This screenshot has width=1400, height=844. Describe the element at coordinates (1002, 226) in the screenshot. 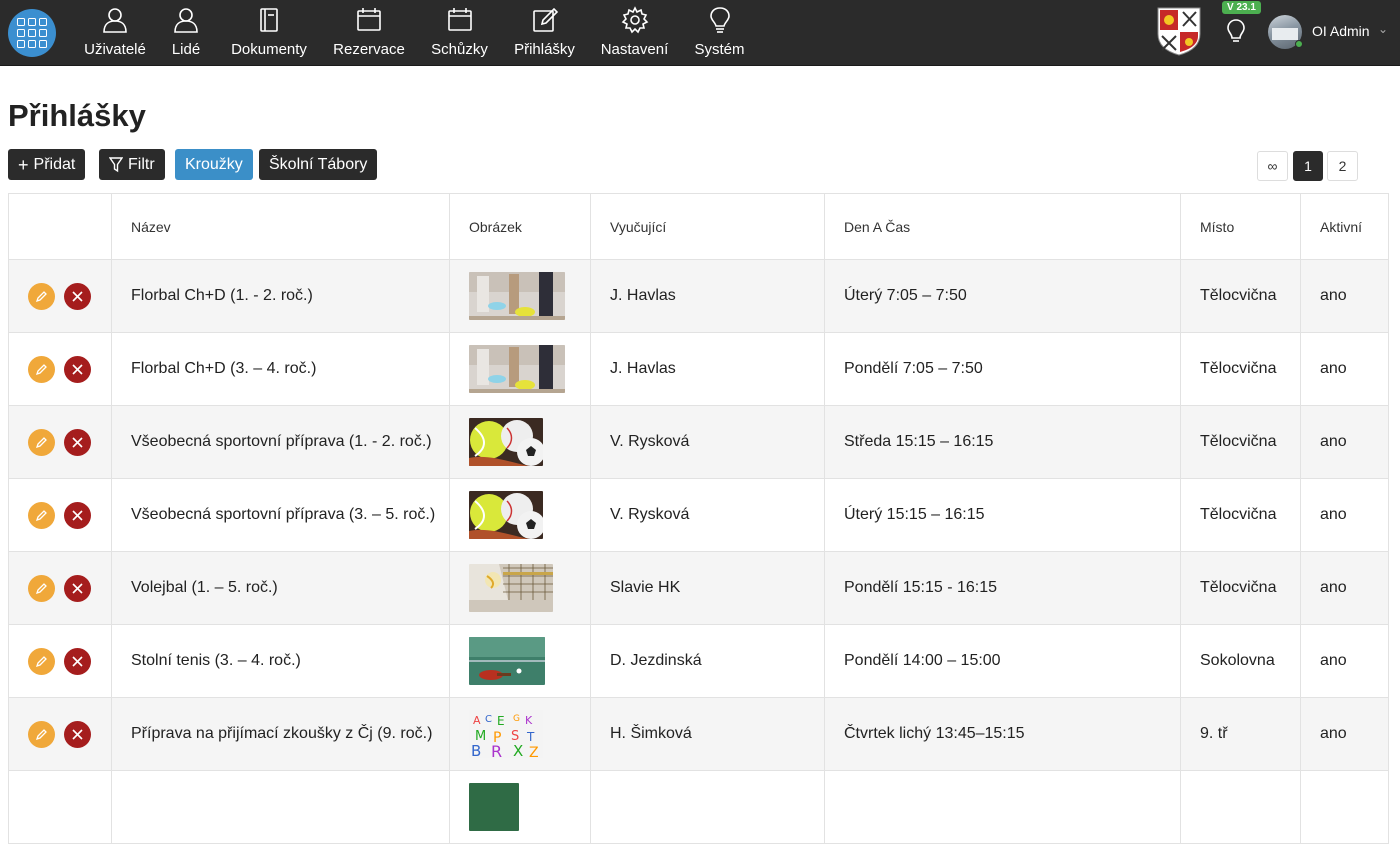

I see `column-header-day-time: Den A Čas` at that location.